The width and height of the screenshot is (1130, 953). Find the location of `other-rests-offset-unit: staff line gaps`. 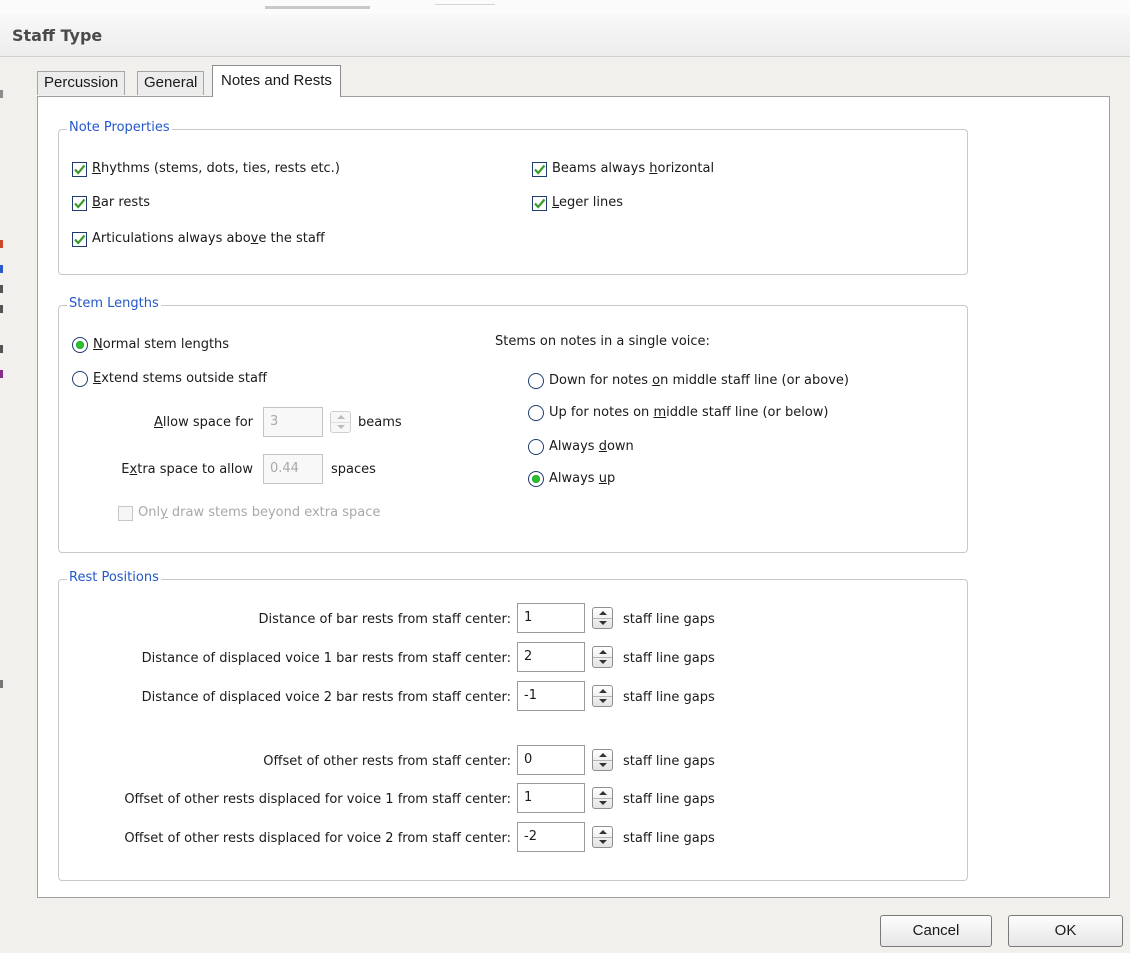

other-rests-offset-unit: staff line gaps is located at coordinates (669, 761).